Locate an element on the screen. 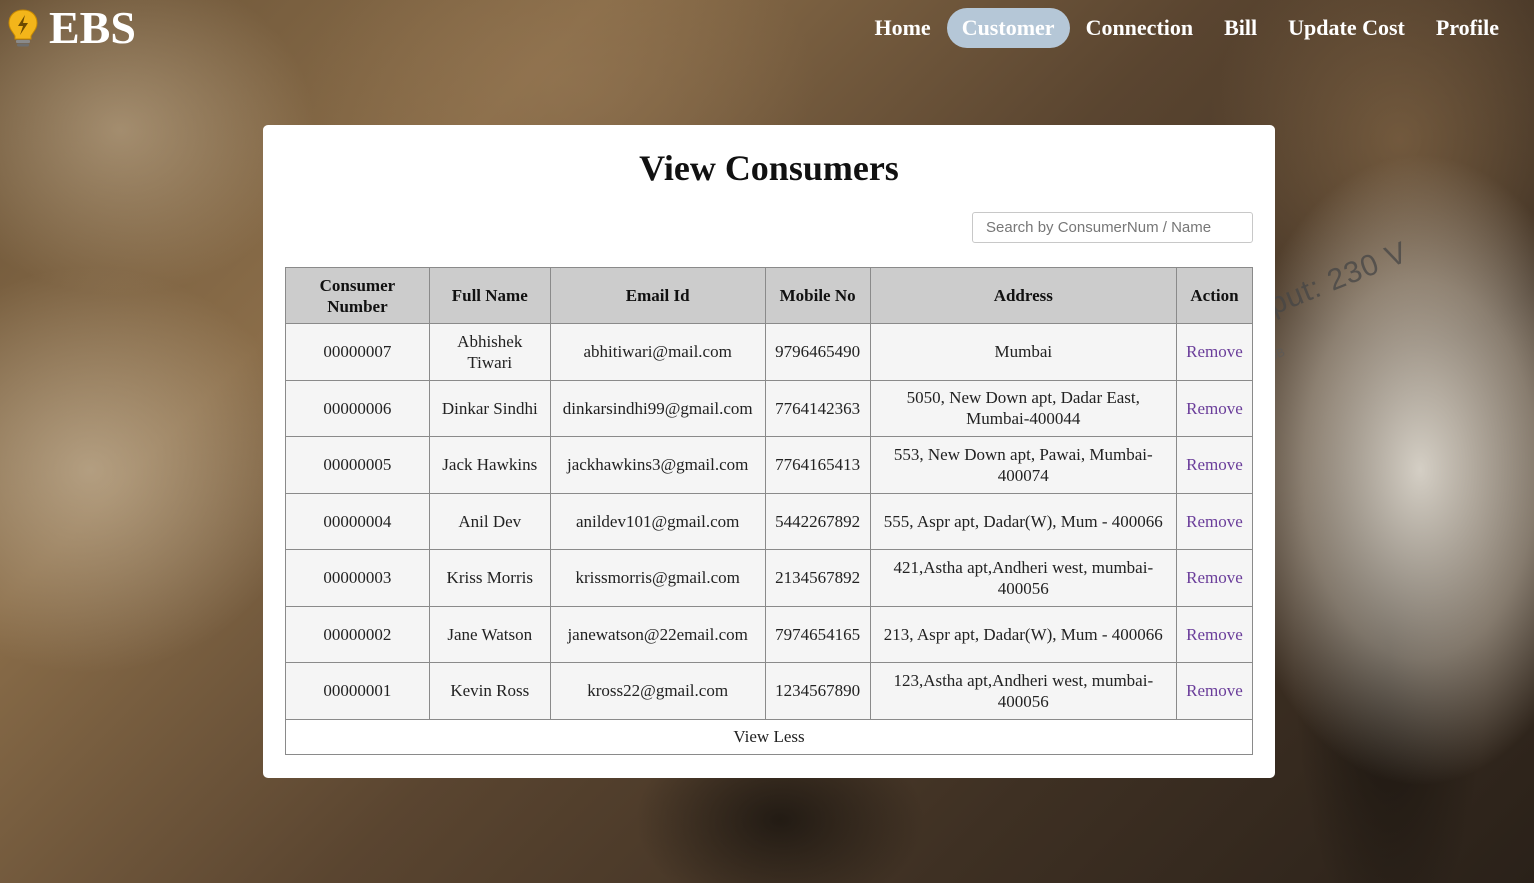  cell-address: 213, Aspr apt, Dadar(W), Mum - 400066 is located at coordinates (1023, 634).